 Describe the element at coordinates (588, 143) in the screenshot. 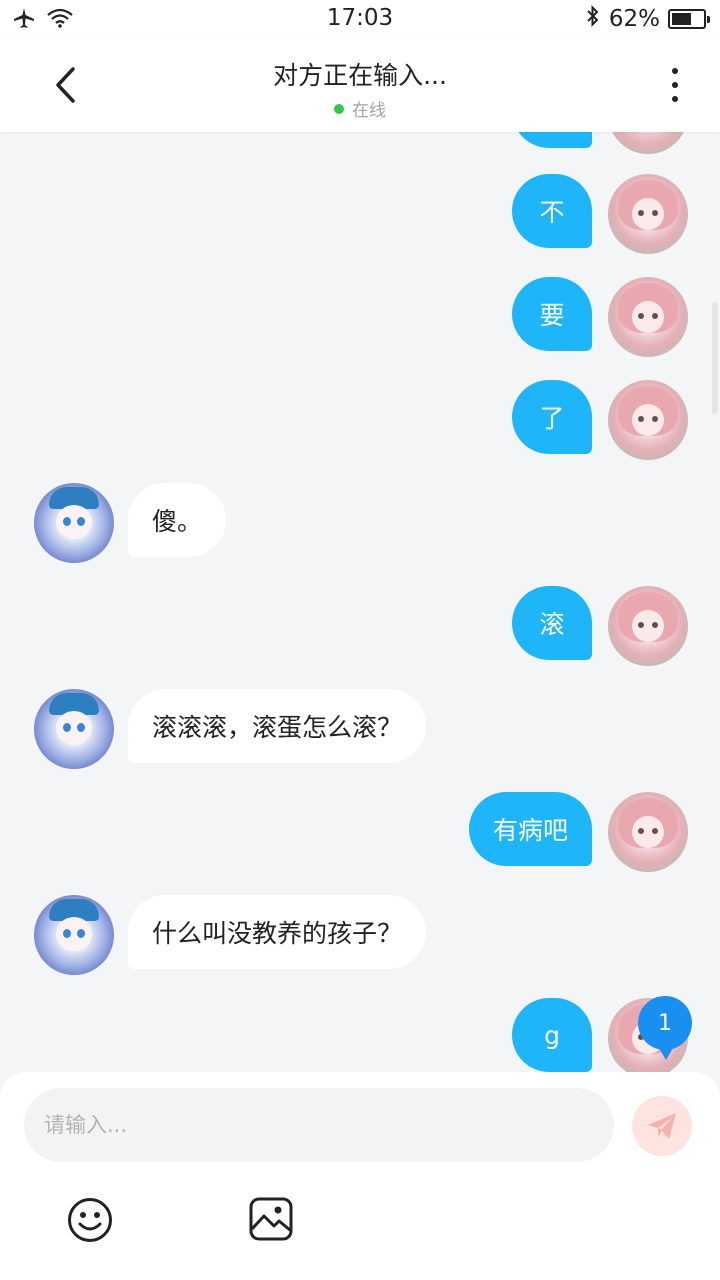

I see `message-partial` at that location.